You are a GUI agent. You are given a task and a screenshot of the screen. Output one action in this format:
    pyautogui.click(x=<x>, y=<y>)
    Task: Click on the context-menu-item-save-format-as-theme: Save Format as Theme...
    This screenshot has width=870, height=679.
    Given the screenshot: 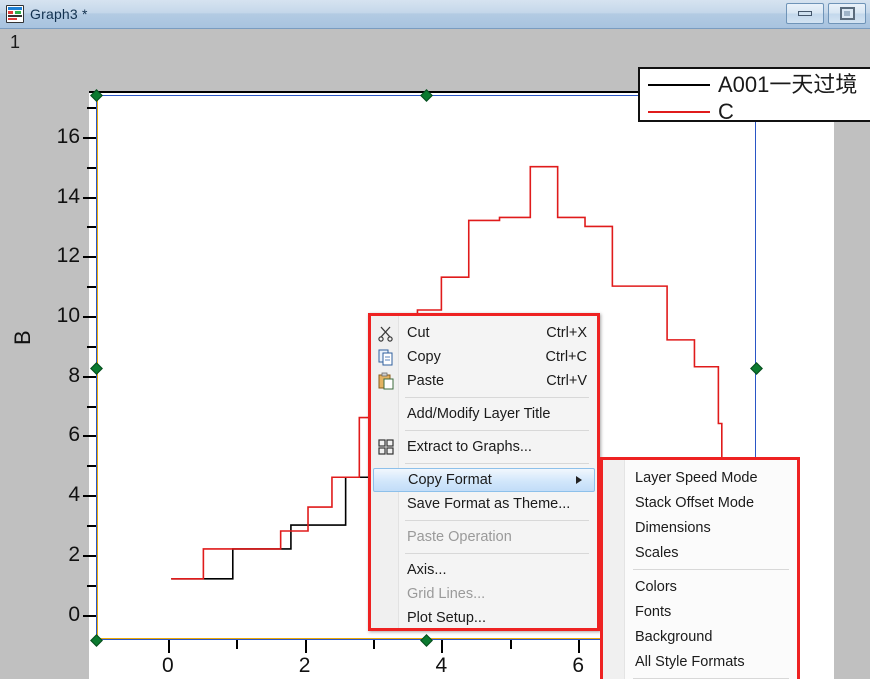 What is the action you would take?
    pyautogui.click(x=484, y=504)
    